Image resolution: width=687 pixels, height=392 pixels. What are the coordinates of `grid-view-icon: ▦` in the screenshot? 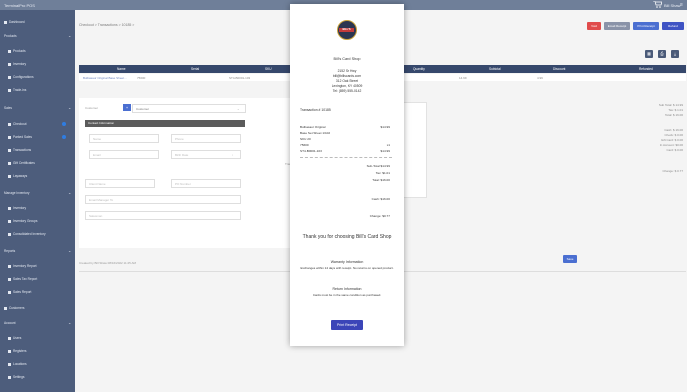 It's located at (649, 54).